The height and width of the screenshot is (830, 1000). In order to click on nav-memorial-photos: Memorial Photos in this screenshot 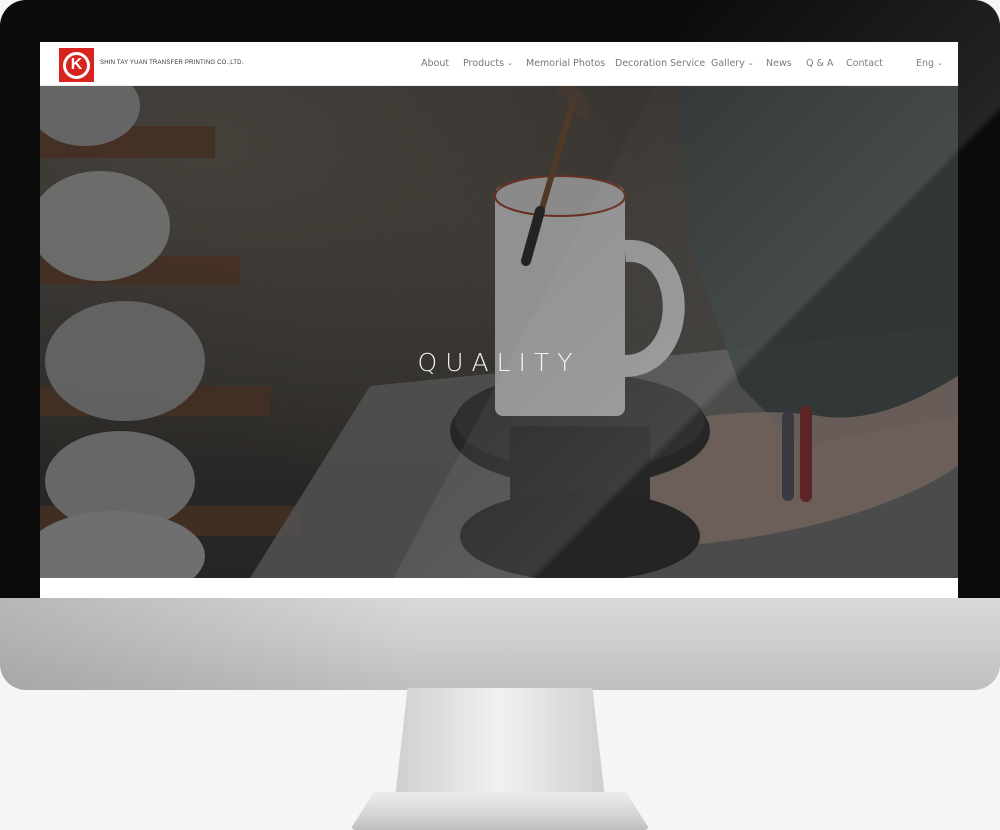, I will do `click(565, 63)`.